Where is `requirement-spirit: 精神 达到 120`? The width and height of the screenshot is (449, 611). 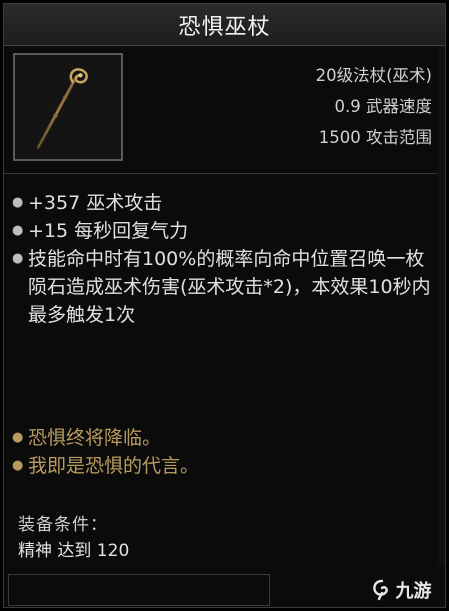 requirement-spirit: 精神 达到 120 is located at coordinates (74, 551).